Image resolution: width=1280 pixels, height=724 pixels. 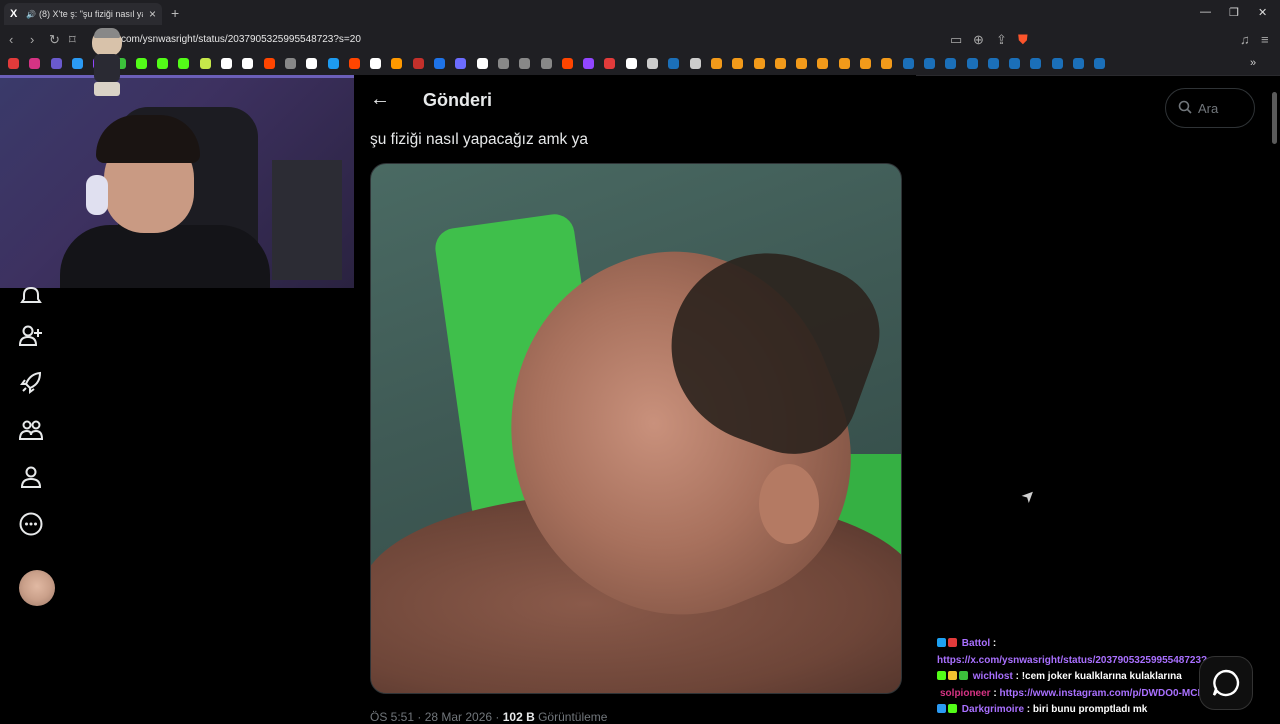 I want to click on webcam-overlay, so click(x=177, y=181).